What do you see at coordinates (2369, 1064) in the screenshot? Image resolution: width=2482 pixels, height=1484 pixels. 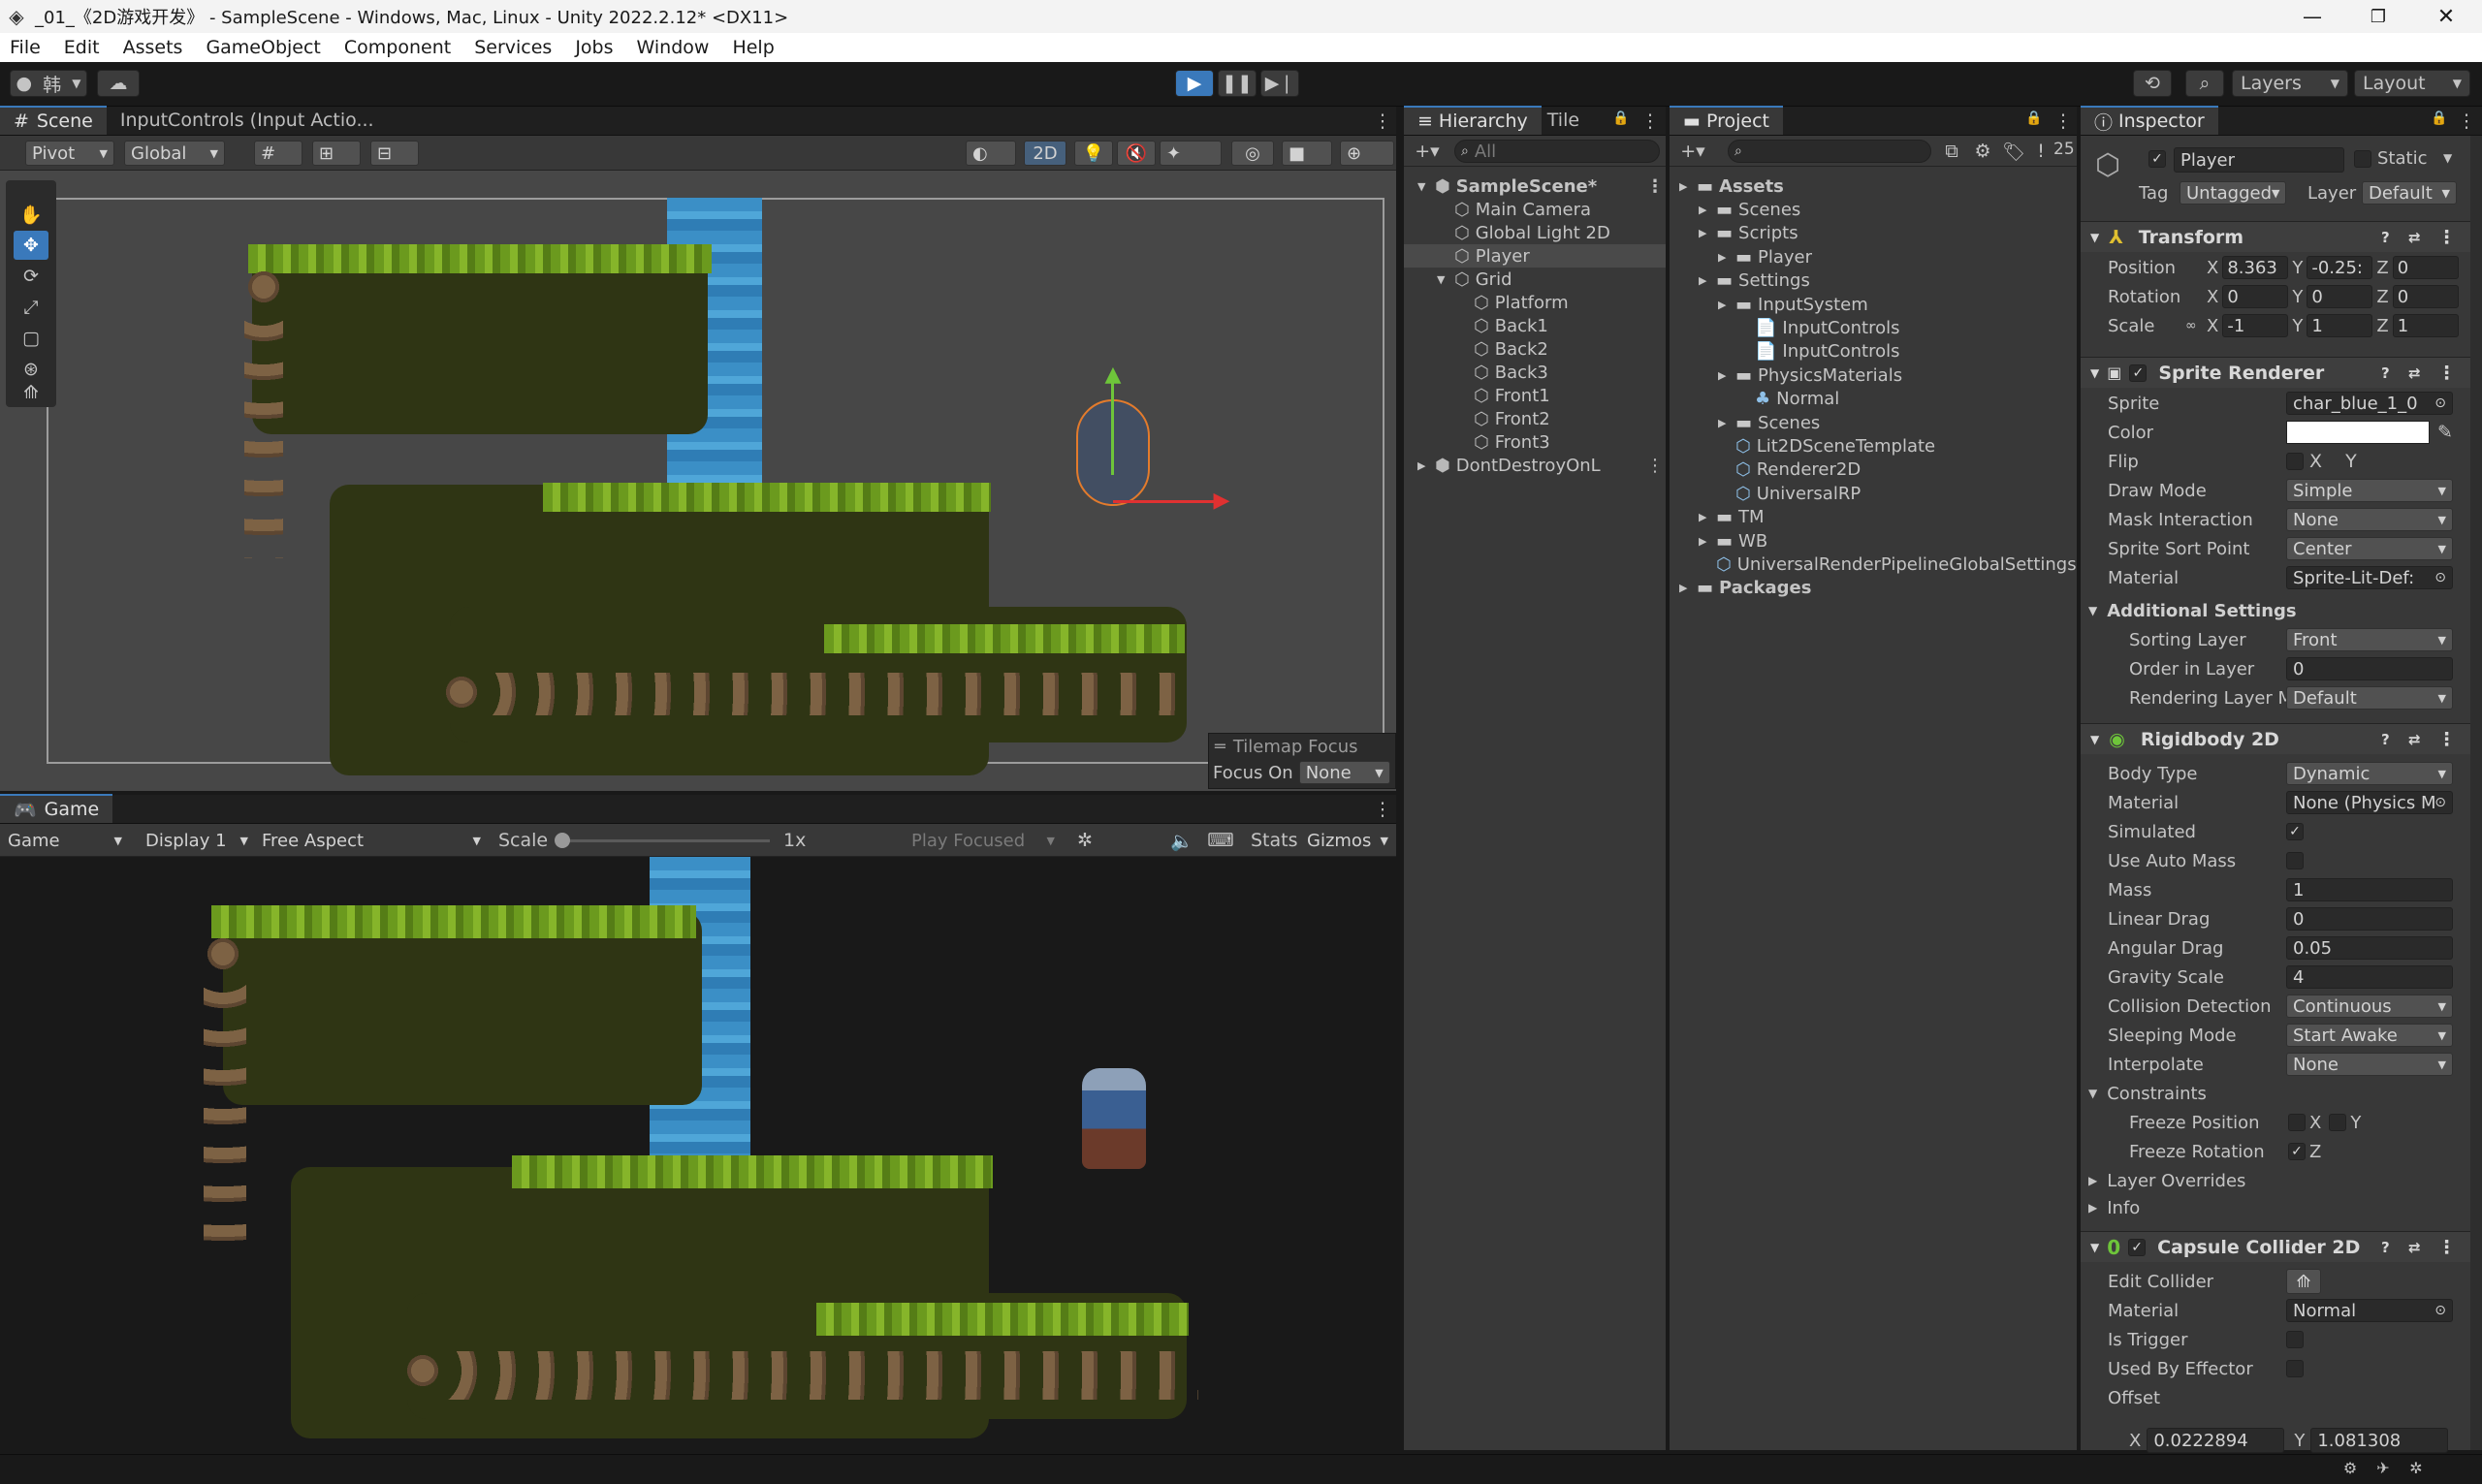 I see `inspector-dropdown: None ▼` at bounding box center [2369, 1064].